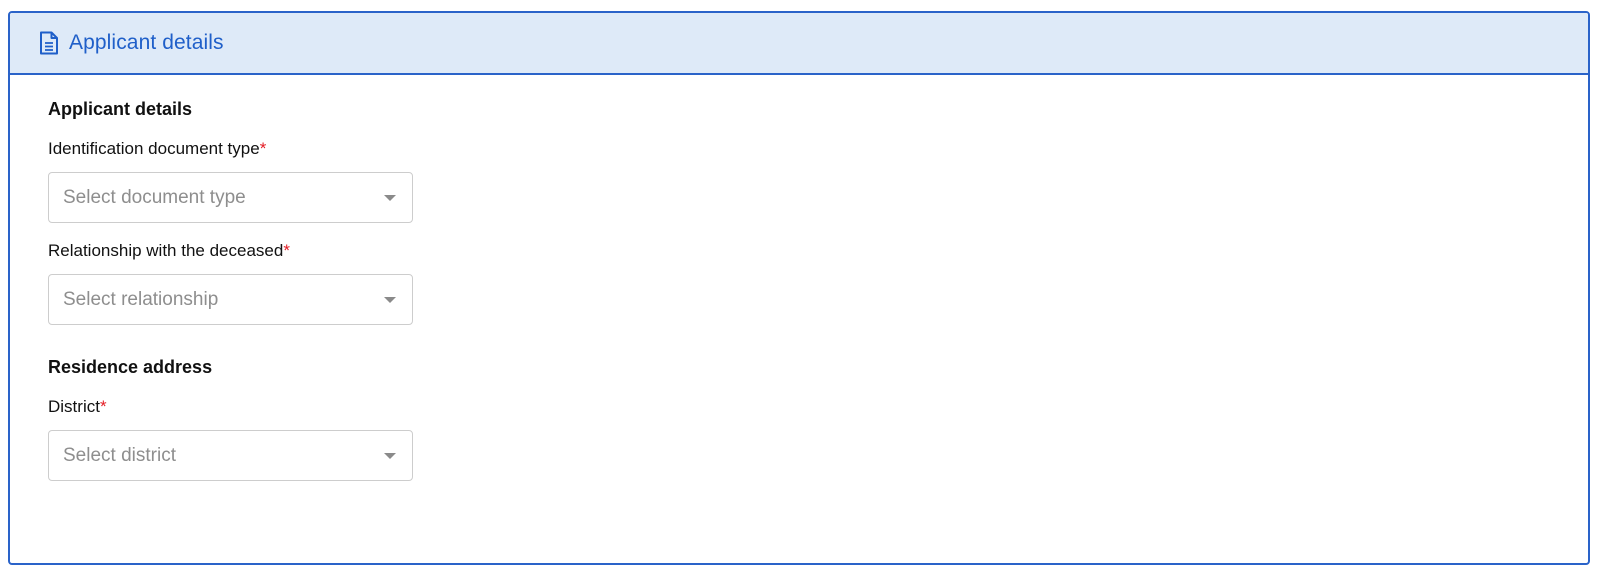  What do you see at coordinates (799, 44) in the screenshot?
I see `panel-header: Applicant details` at bounding box center [799, 44].